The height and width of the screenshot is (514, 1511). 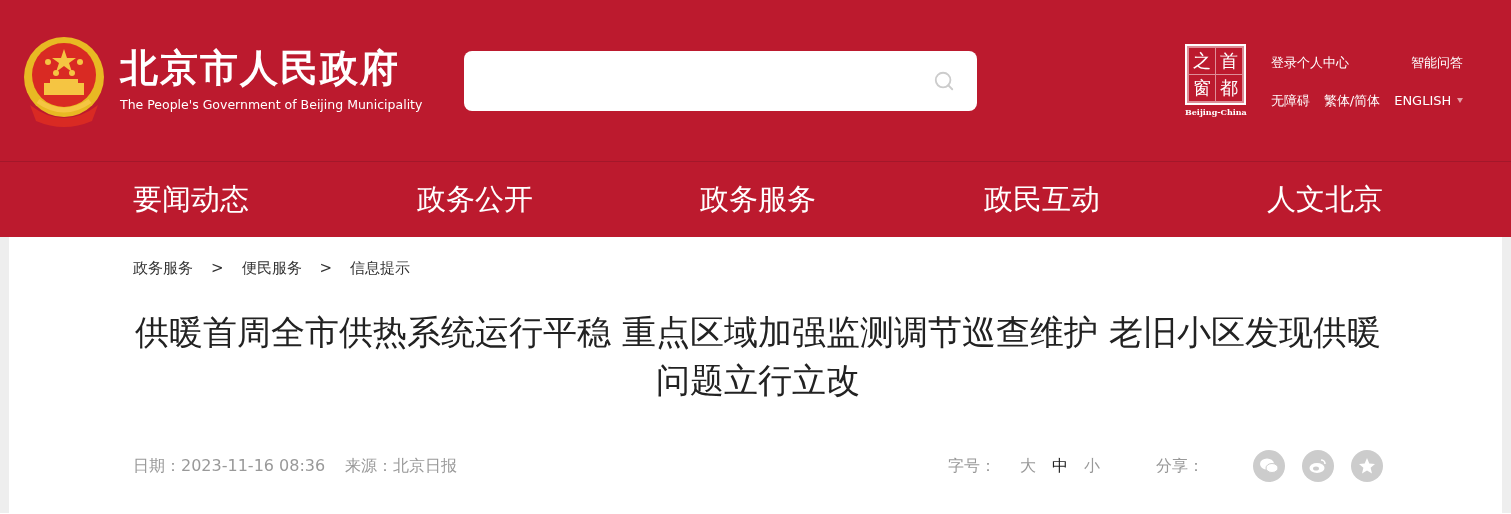 I want to click on article-date: 日期：2023-11-16 08:36, so click(x=229, y=466).